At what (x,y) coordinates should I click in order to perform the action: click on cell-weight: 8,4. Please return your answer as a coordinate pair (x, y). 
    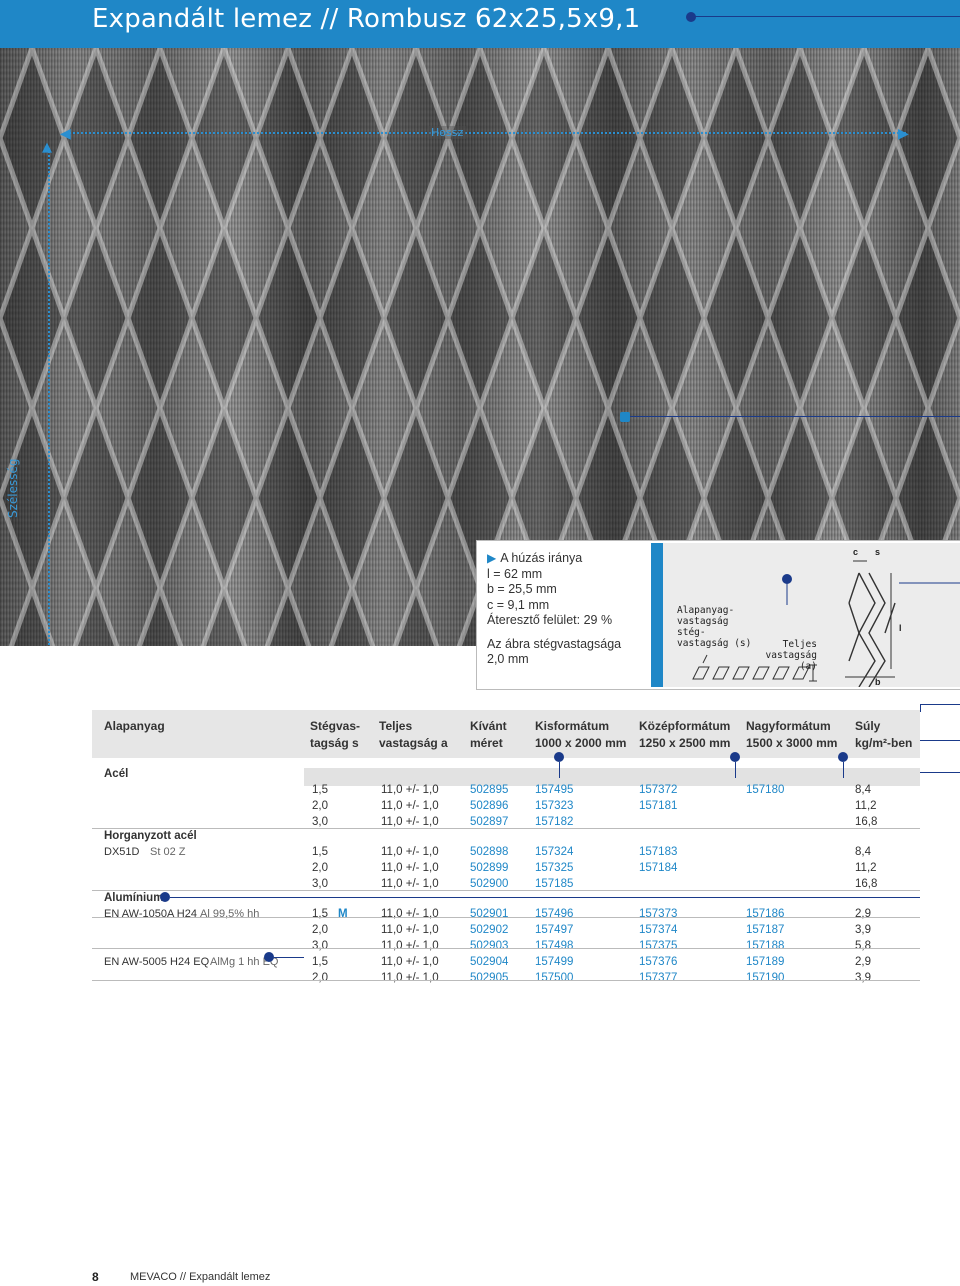
    Looking at the image, I should click on (863, 790).